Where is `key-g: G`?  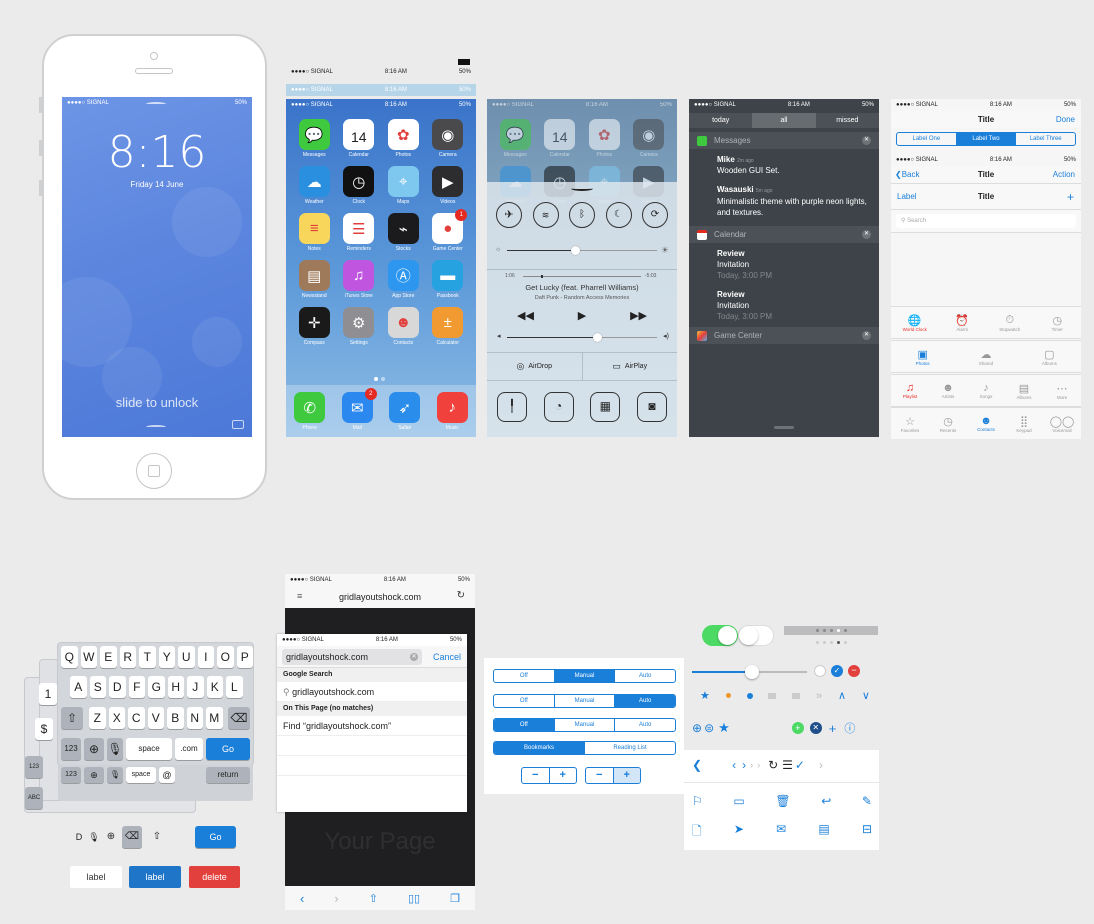 key-g: G is located at coordinates (156, 687).